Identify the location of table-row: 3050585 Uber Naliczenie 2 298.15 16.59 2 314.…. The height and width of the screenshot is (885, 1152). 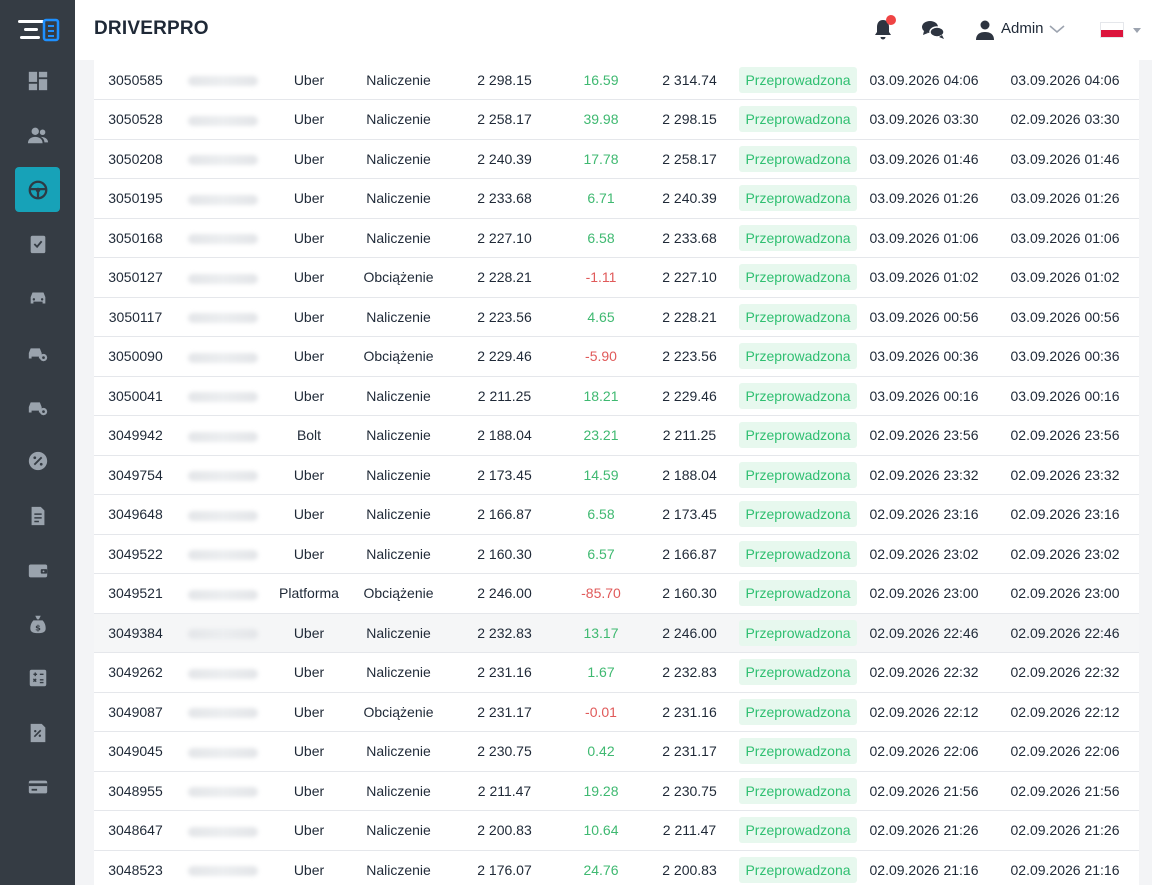
(616, 80).